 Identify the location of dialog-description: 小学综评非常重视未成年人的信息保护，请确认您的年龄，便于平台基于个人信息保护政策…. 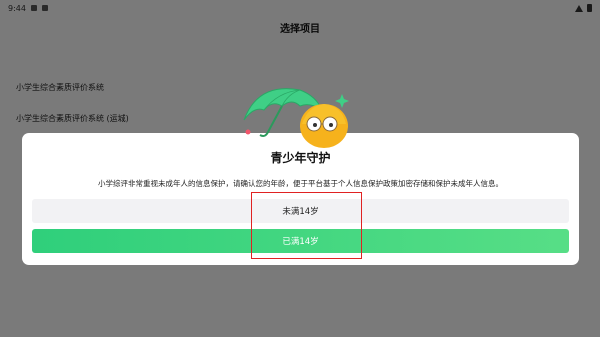
(300, 183).